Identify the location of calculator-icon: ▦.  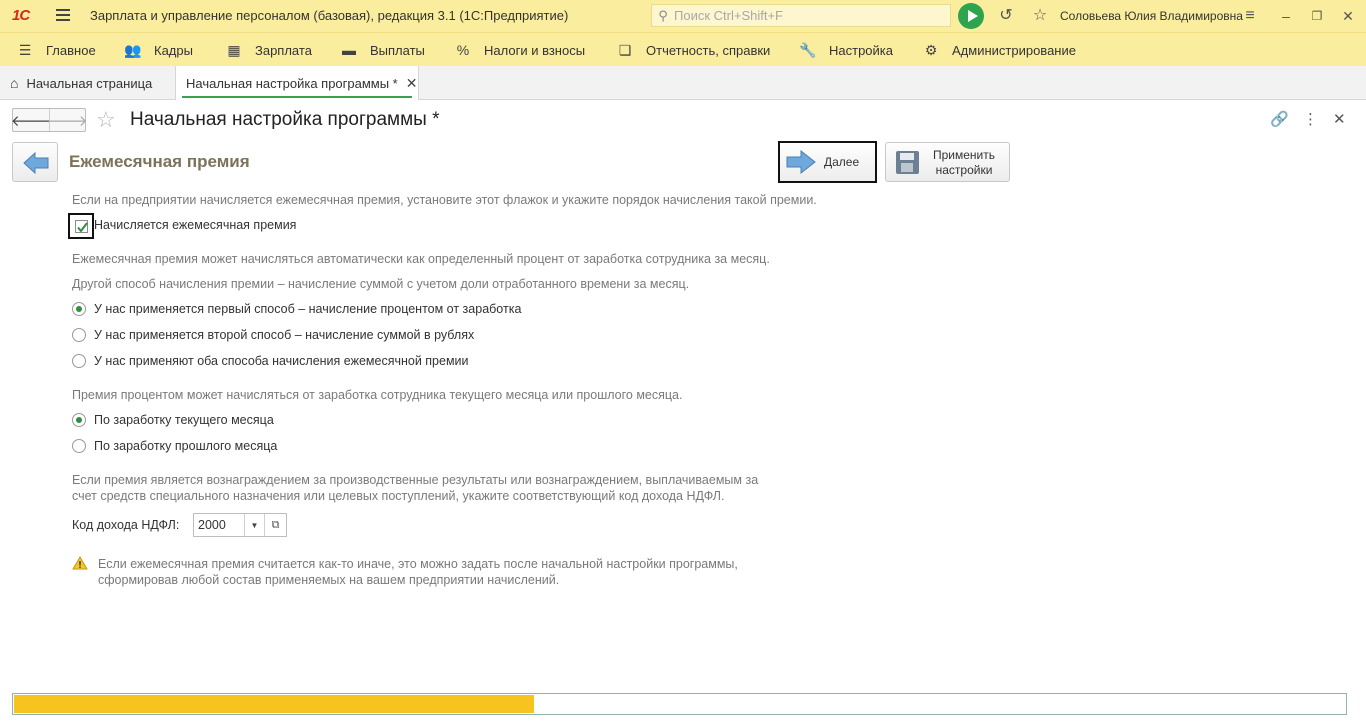
(234, 49).